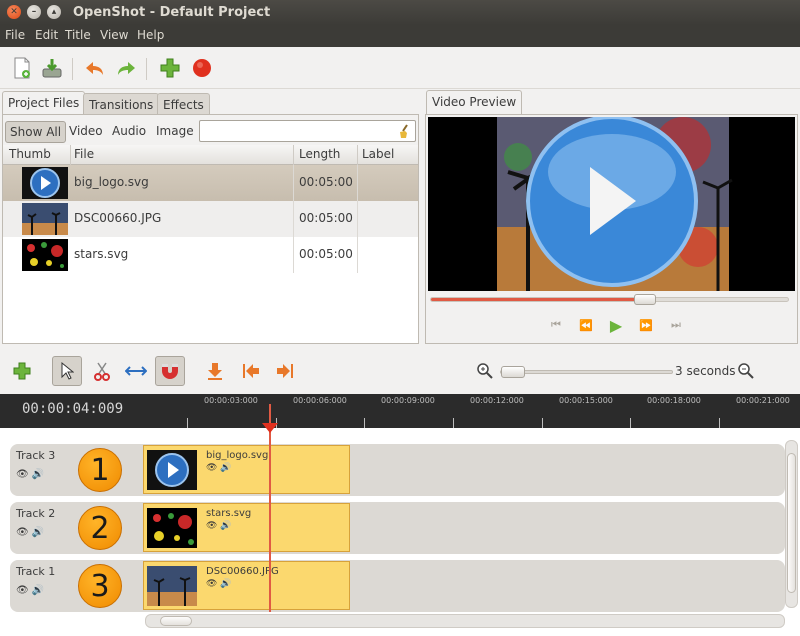 The width and height of the screenshot is (800, 636). Describe the element at coordinates (270, 508) in the screenshot. I see `playhead-line` at that location.